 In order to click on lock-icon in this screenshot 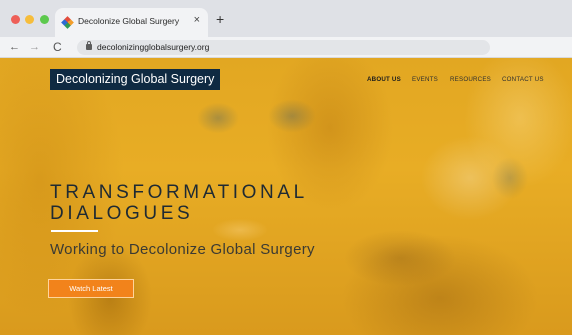, I will do `click(89, 45)`.